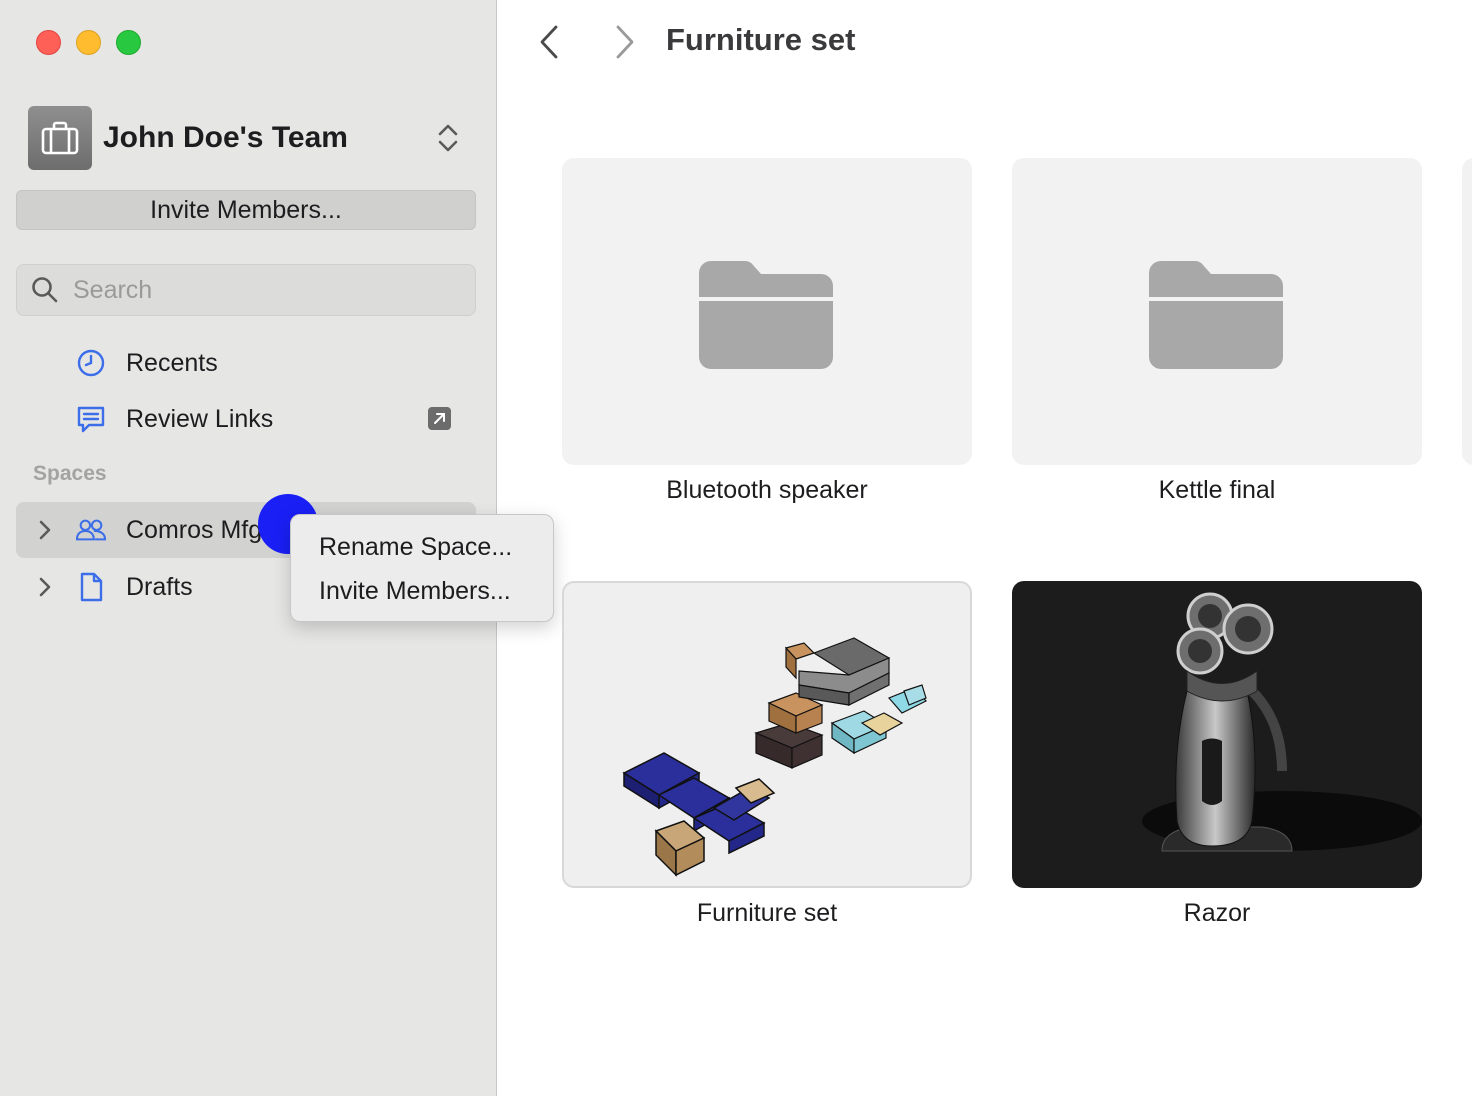 The width and height of the screenshot is (1472, 1096). Describe the element at coordinates (246, 363) in the screenshot. I see `sidebar-item-recents: Recents` at that location.